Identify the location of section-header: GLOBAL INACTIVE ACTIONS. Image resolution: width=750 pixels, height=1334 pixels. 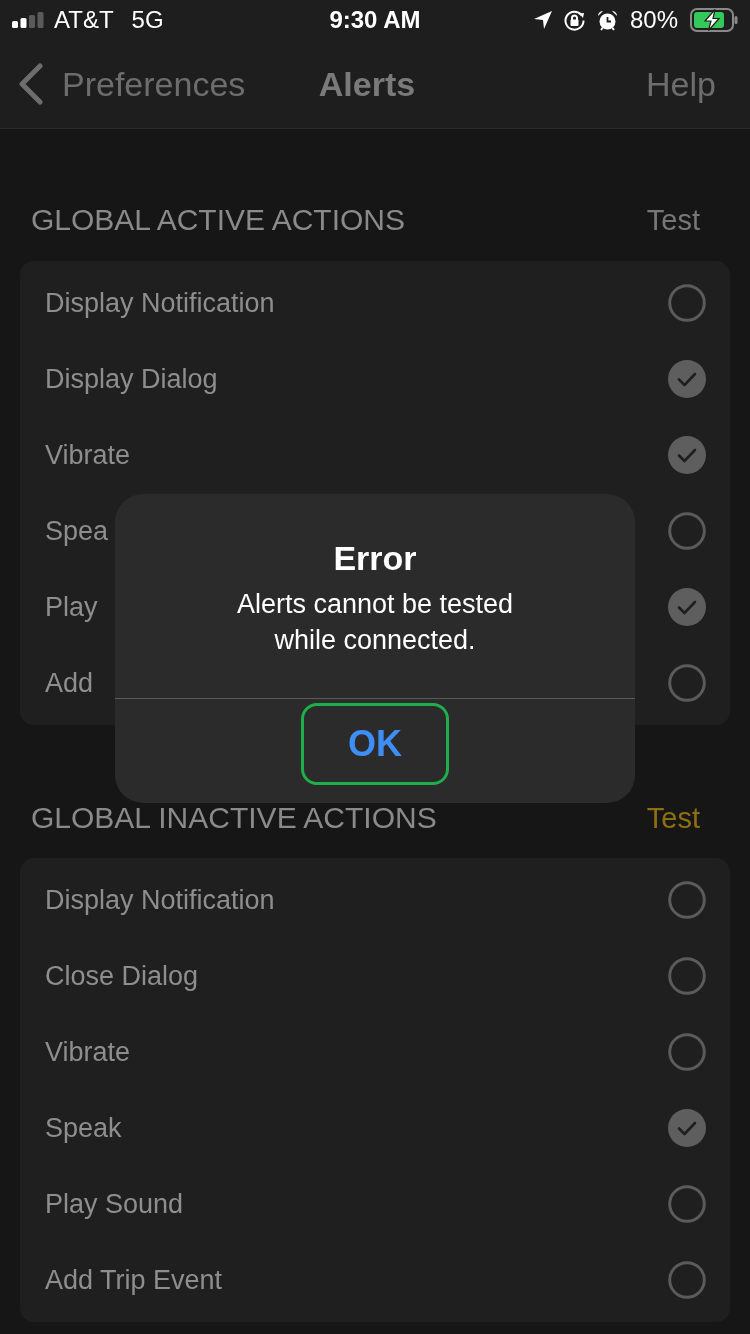
(234, 817).